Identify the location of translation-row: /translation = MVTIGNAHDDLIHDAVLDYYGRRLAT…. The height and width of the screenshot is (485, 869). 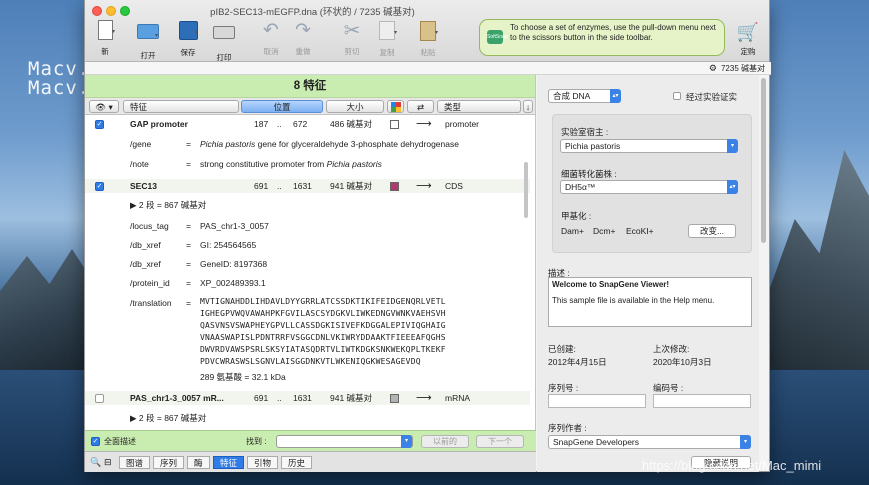
(288, 331).